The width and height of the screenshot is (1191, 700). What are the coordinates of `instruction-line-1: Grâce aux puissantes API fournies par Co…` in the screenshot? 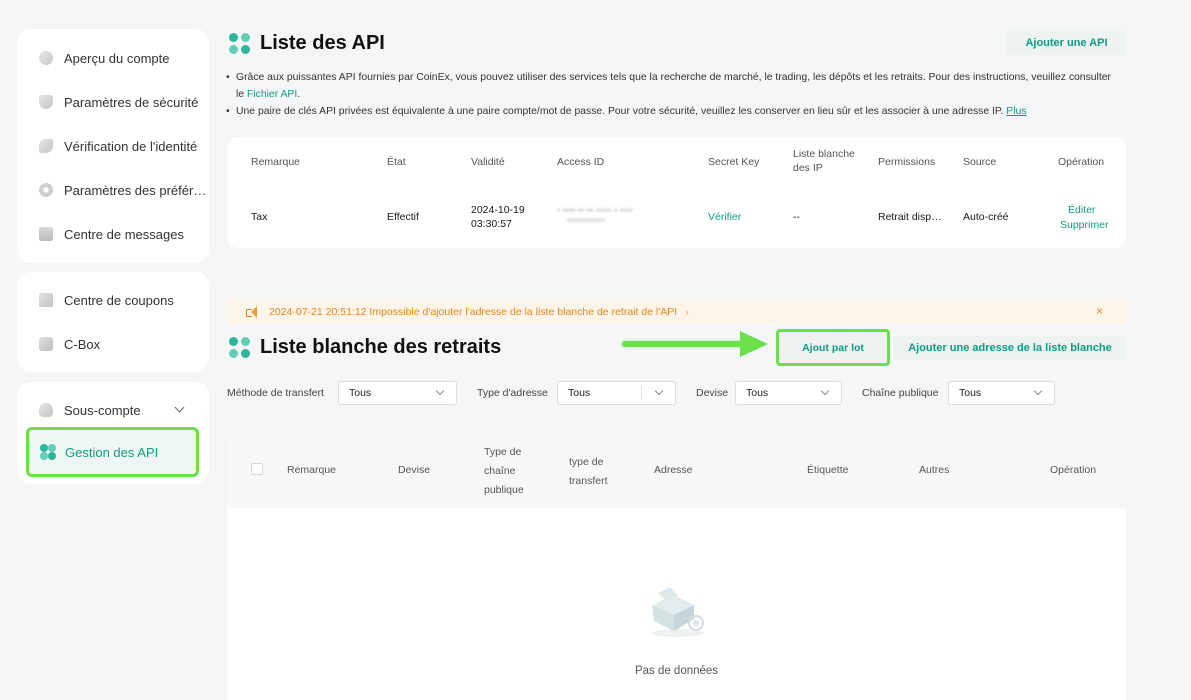 It's located at (671, 86).